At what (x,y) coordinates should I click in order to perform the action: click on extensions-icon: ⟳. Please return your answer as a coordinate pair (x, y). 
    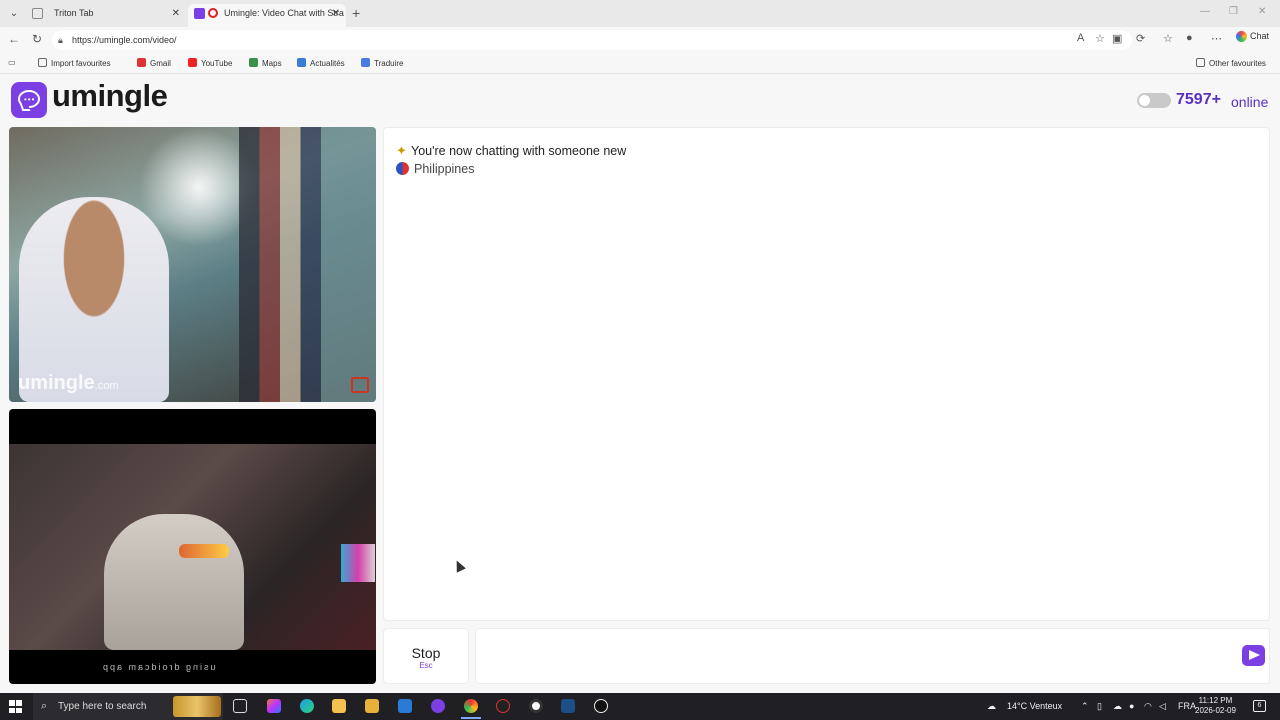
    Looking at the image, I should click on (1140, 38).